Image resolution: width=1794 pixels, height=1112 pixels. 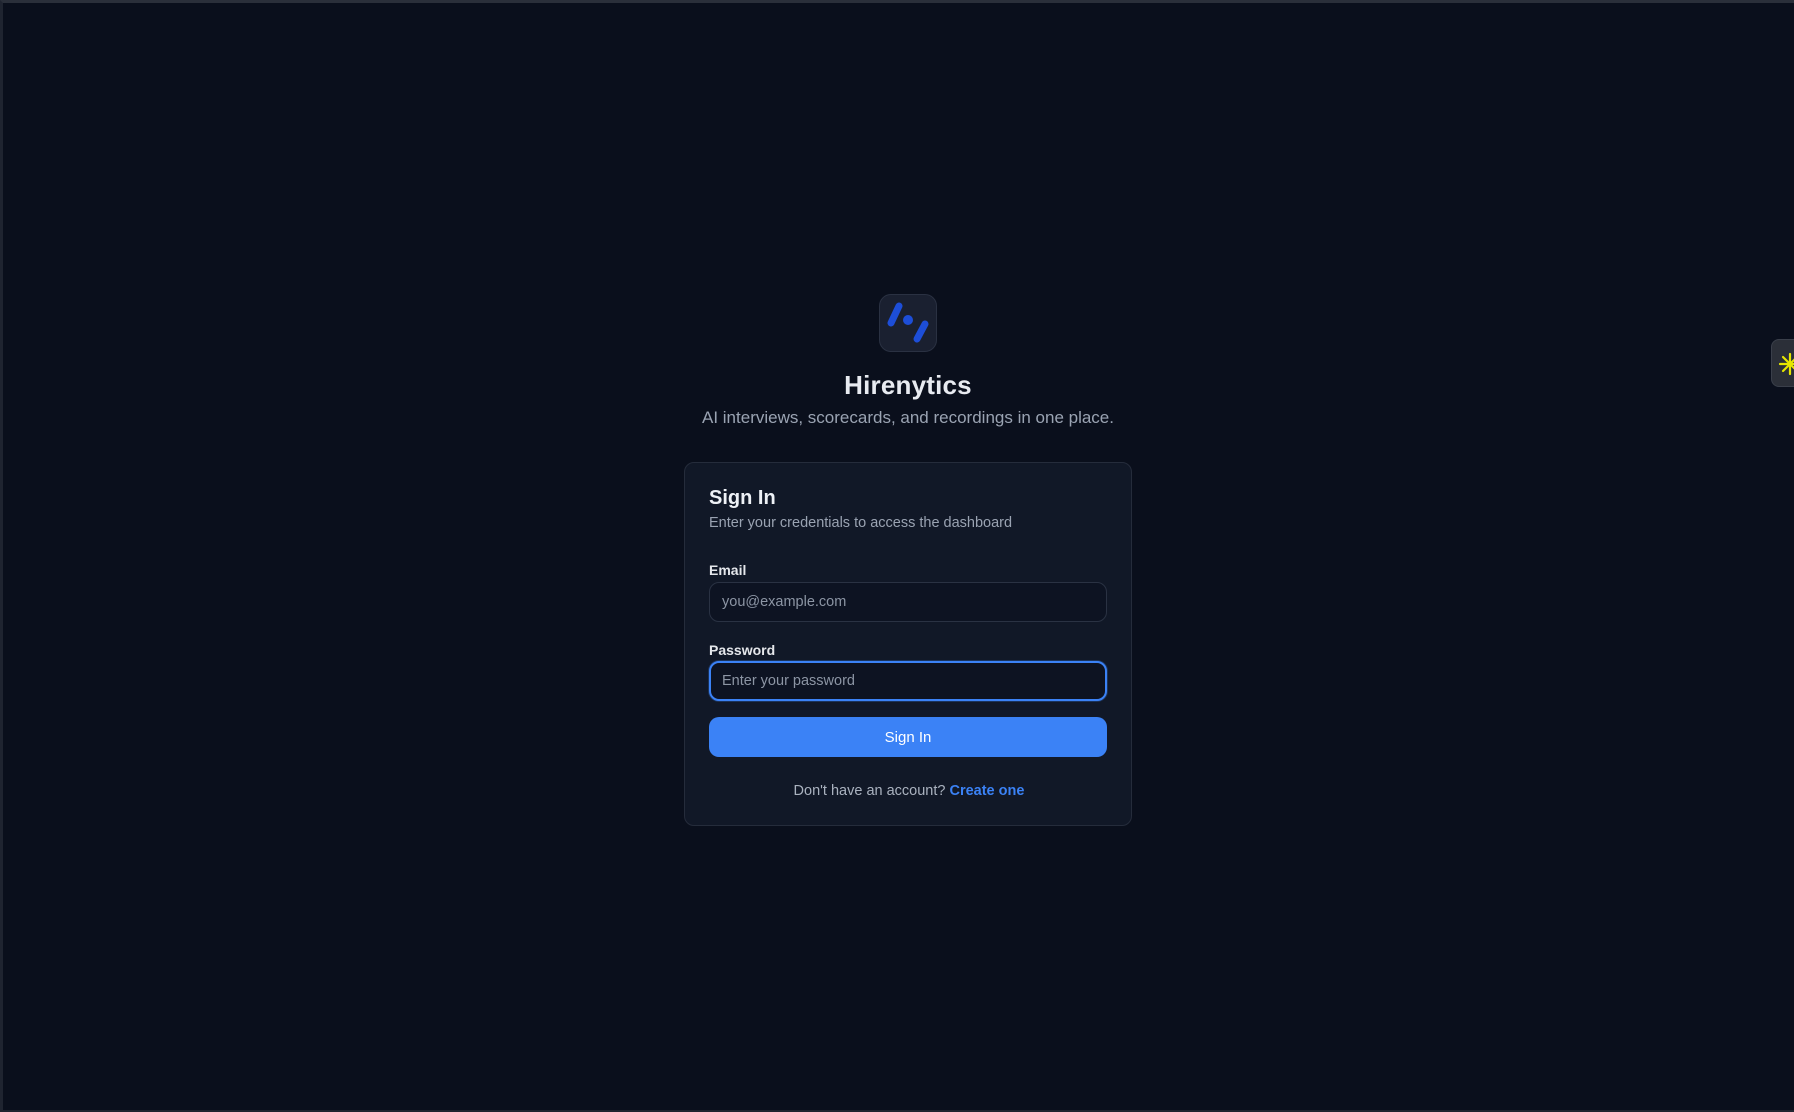 I want to click on extension-tab, so click(x=1782, y=363).